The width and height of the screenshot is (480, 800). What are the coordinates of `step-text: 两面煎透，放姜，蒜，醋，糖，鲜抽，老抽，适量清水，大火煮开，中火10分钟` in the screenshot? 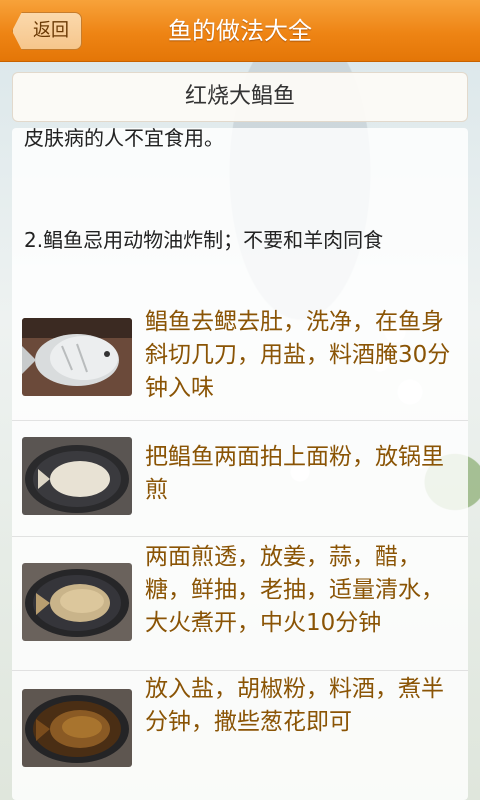 It's located at (294, 590).